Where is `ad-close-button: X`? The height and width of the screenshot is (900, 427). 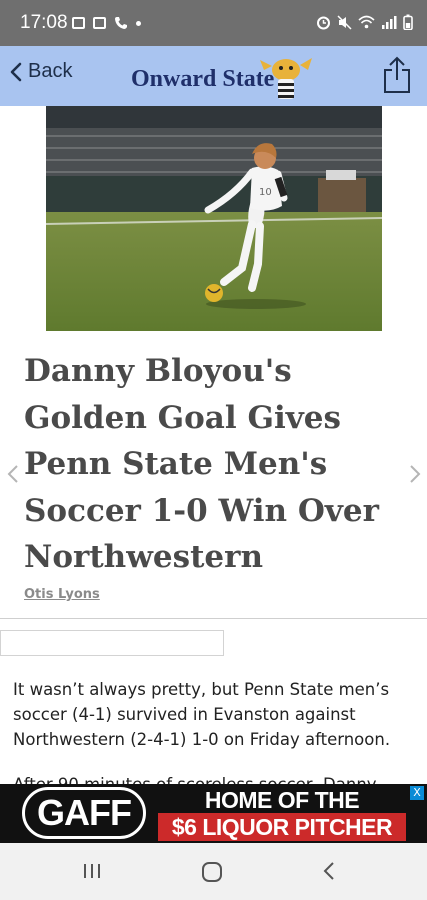
ad-close-button: X is located at coordinates (417, 793).